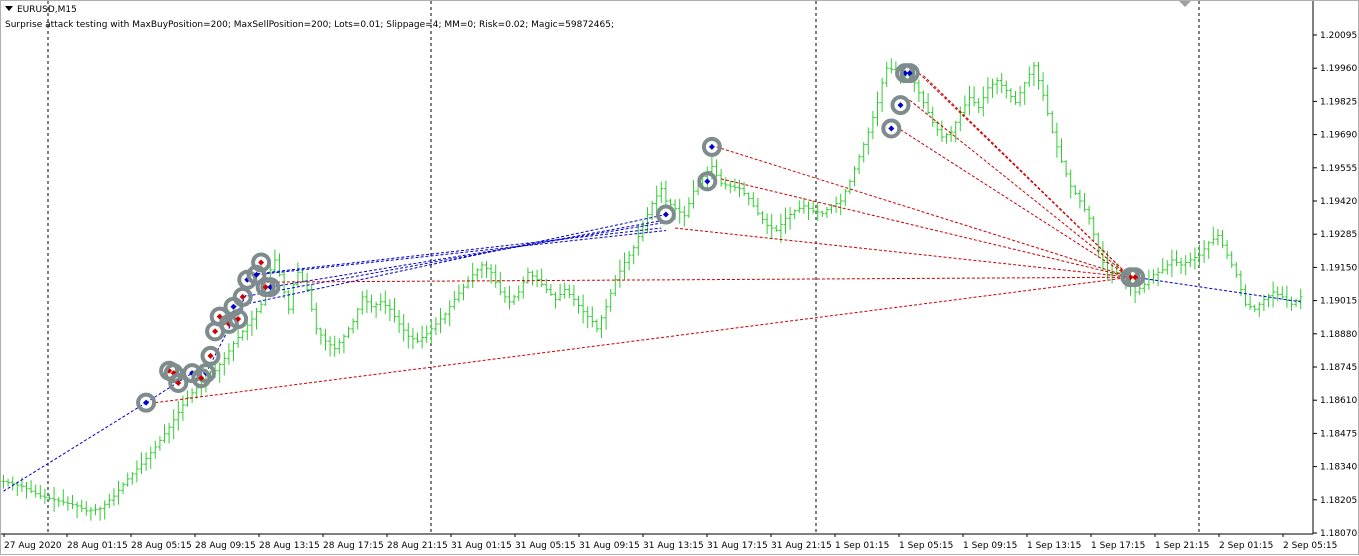  Describe the element at coordinates (737, 546) in the screenshot. I see `x-tick-label: 31 Aug 17:15` at that location.